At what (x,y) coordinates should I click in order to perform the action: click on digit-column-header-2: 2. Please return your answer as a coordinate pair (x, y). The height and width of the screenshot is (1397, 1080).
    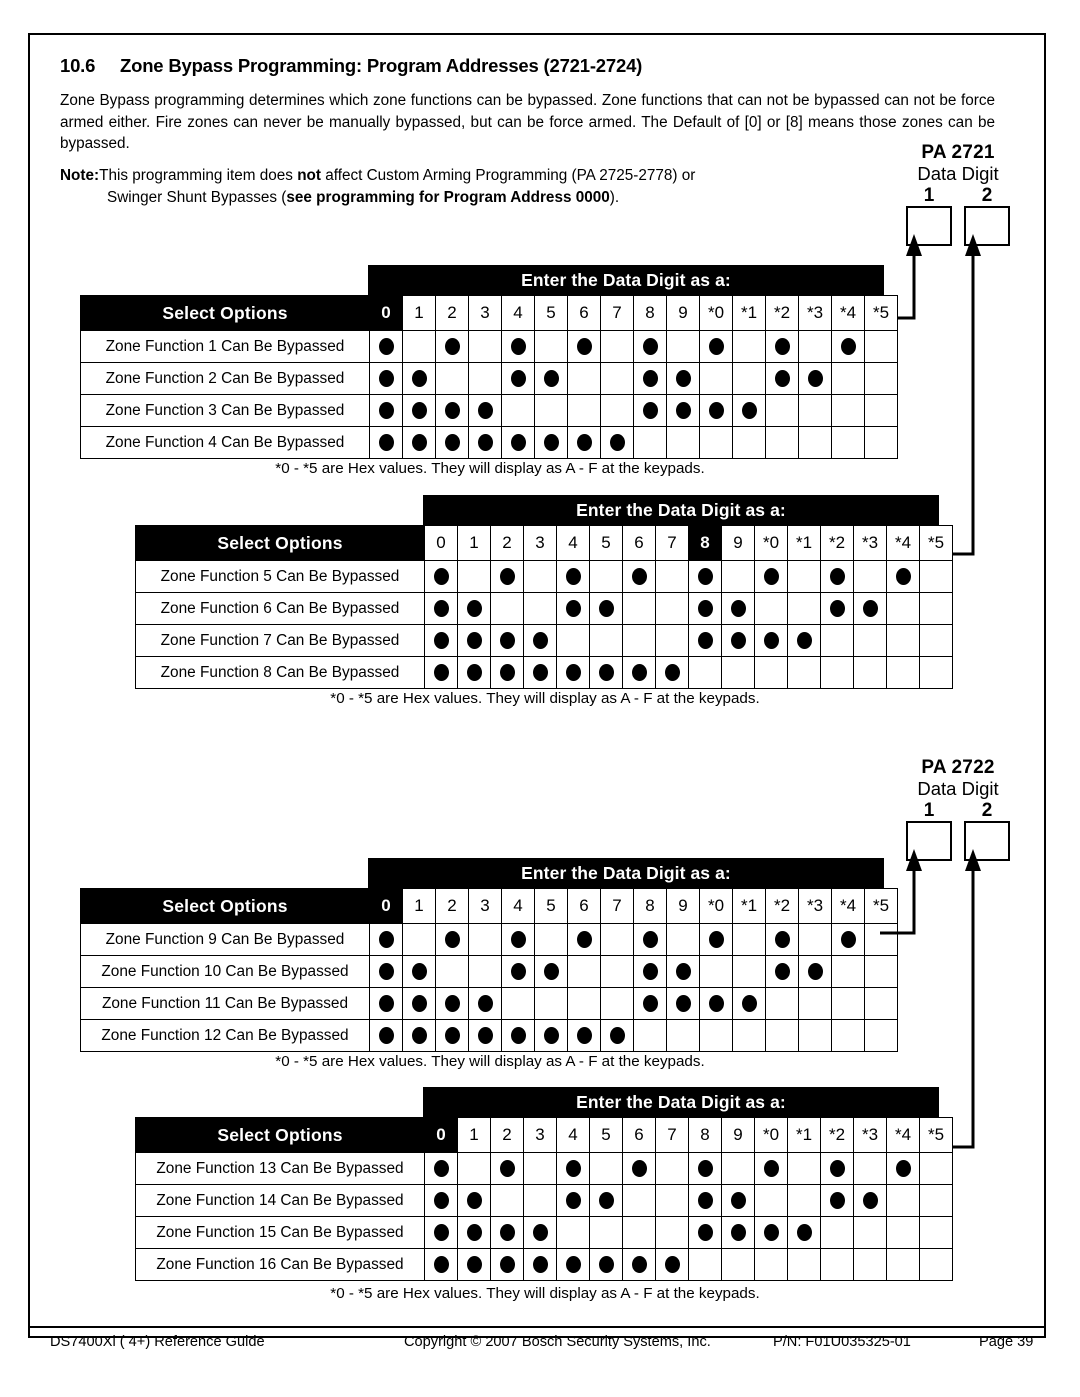
    Looking at the image, I should click on (452, 906).